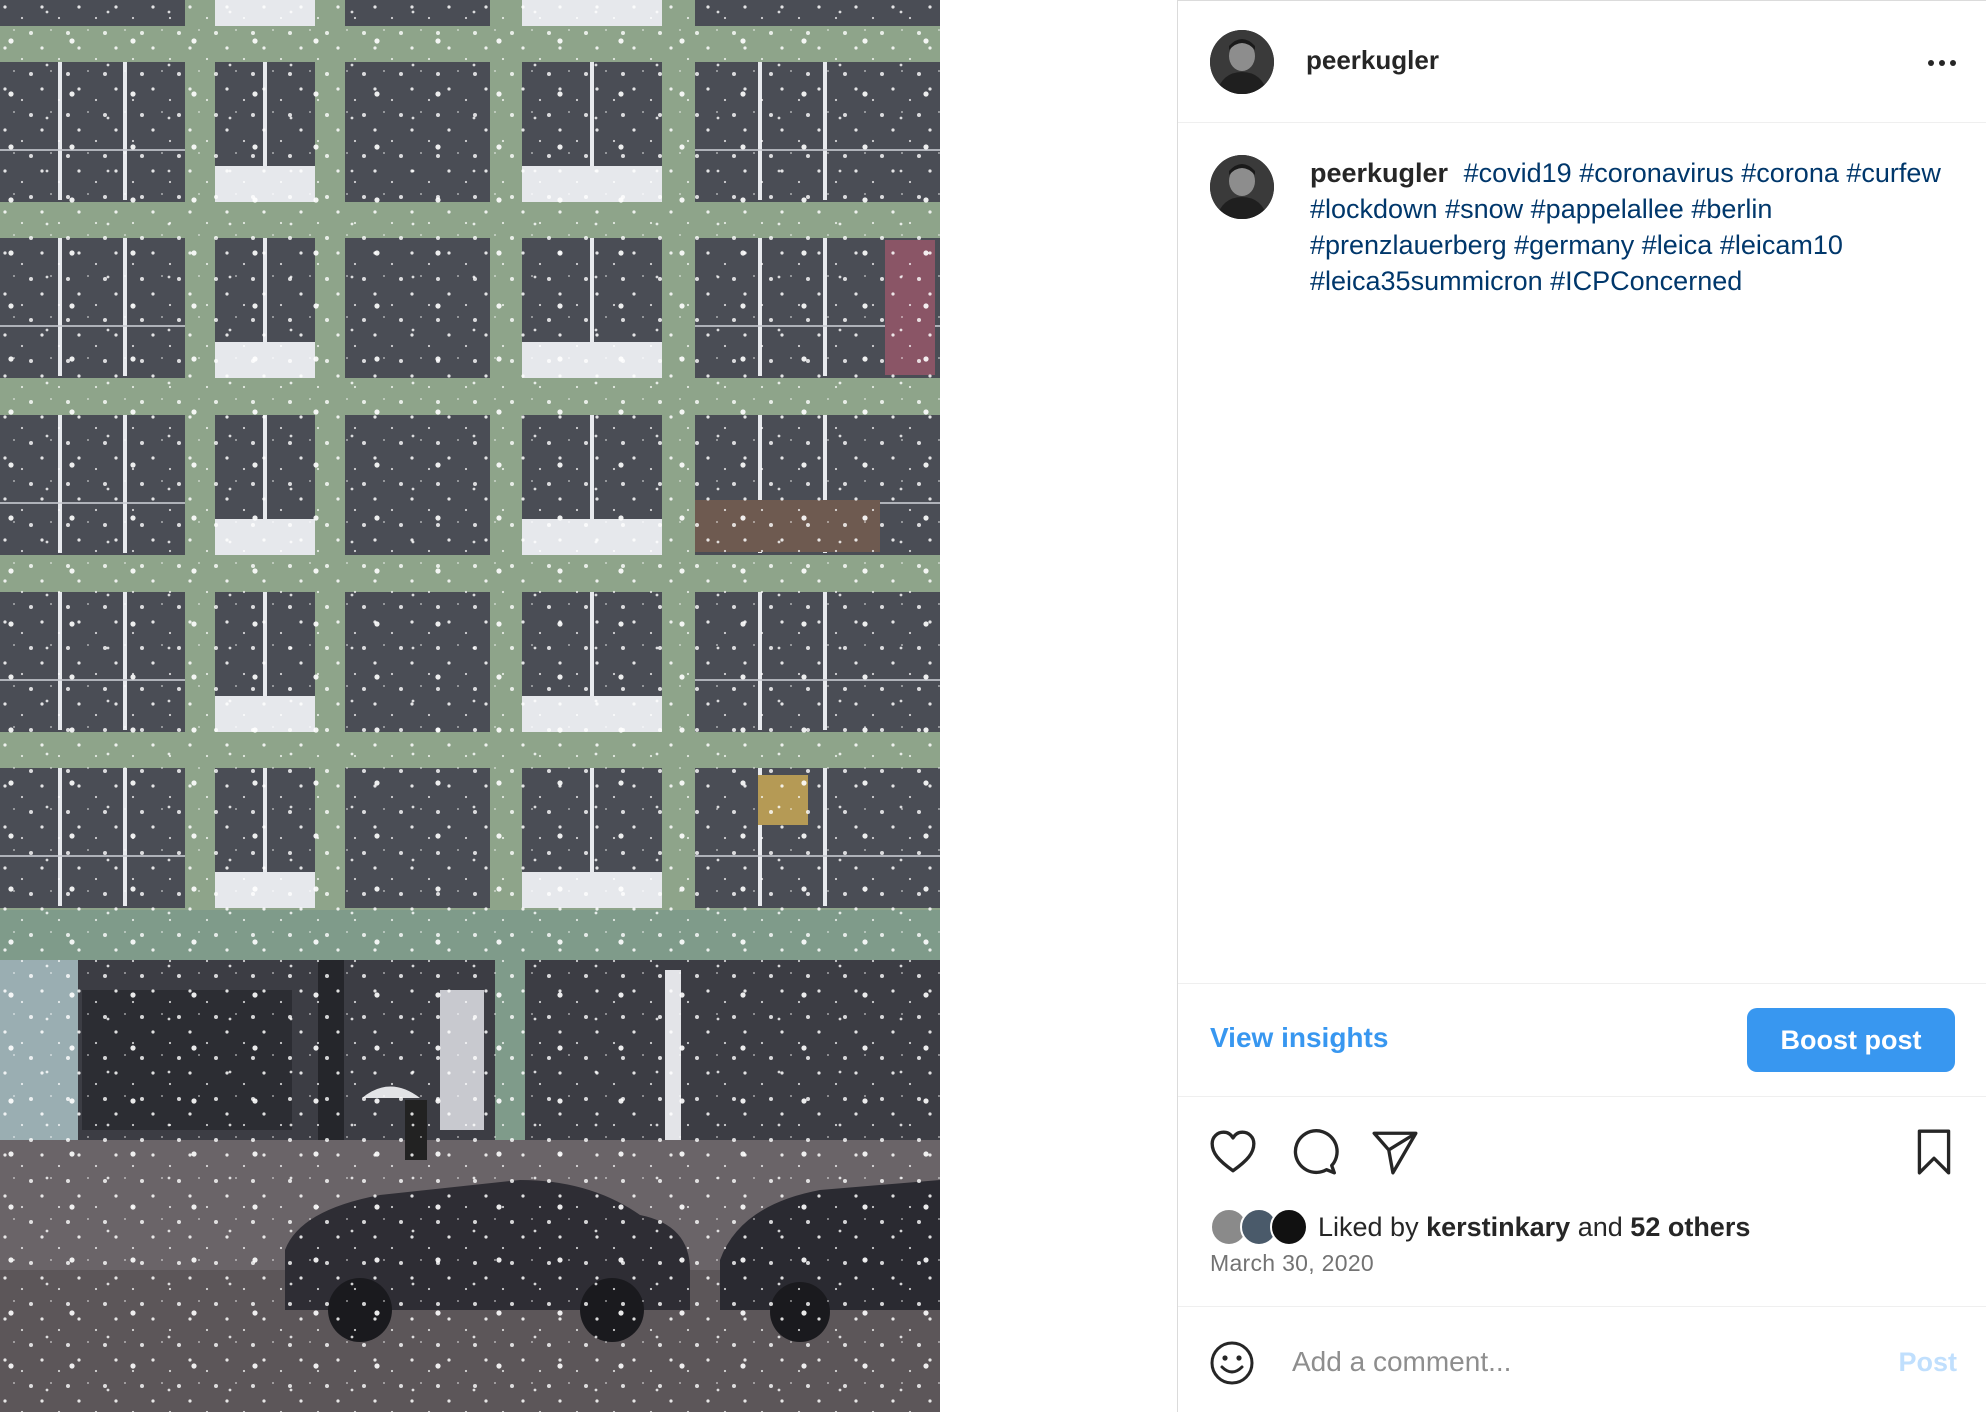  Describe the element at coordinates (1260, 1227) in the screenshot. I see `liker-avatars` at that location.